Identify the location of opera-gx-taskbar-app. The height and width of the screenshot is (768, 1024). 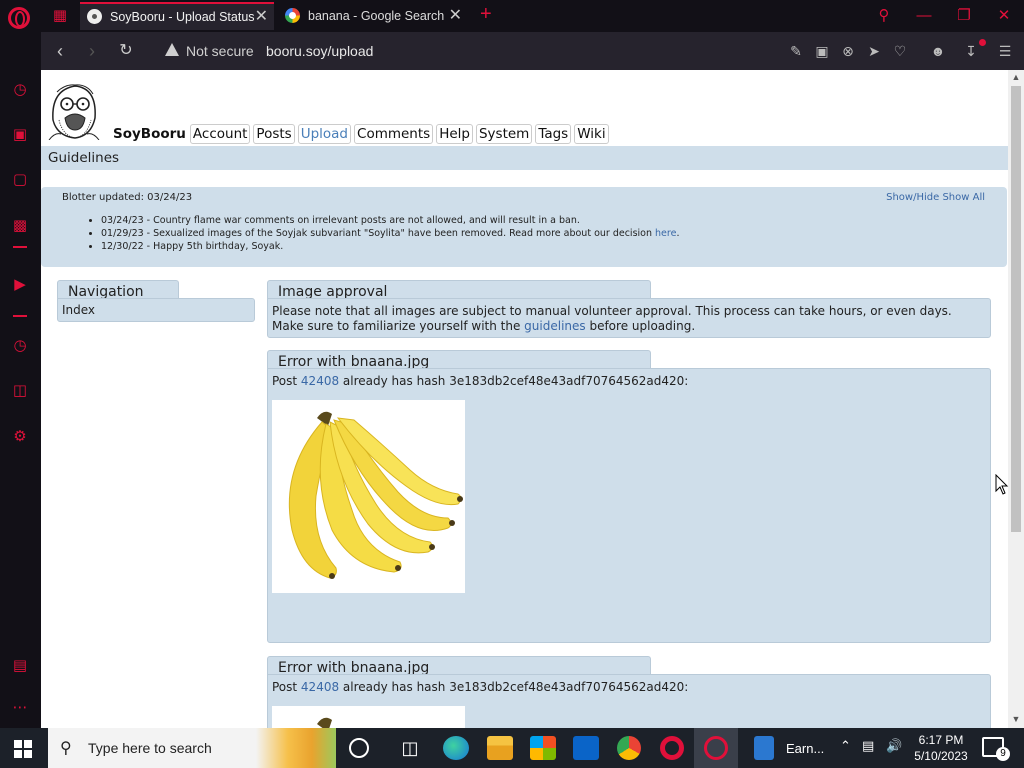
(716, 748).